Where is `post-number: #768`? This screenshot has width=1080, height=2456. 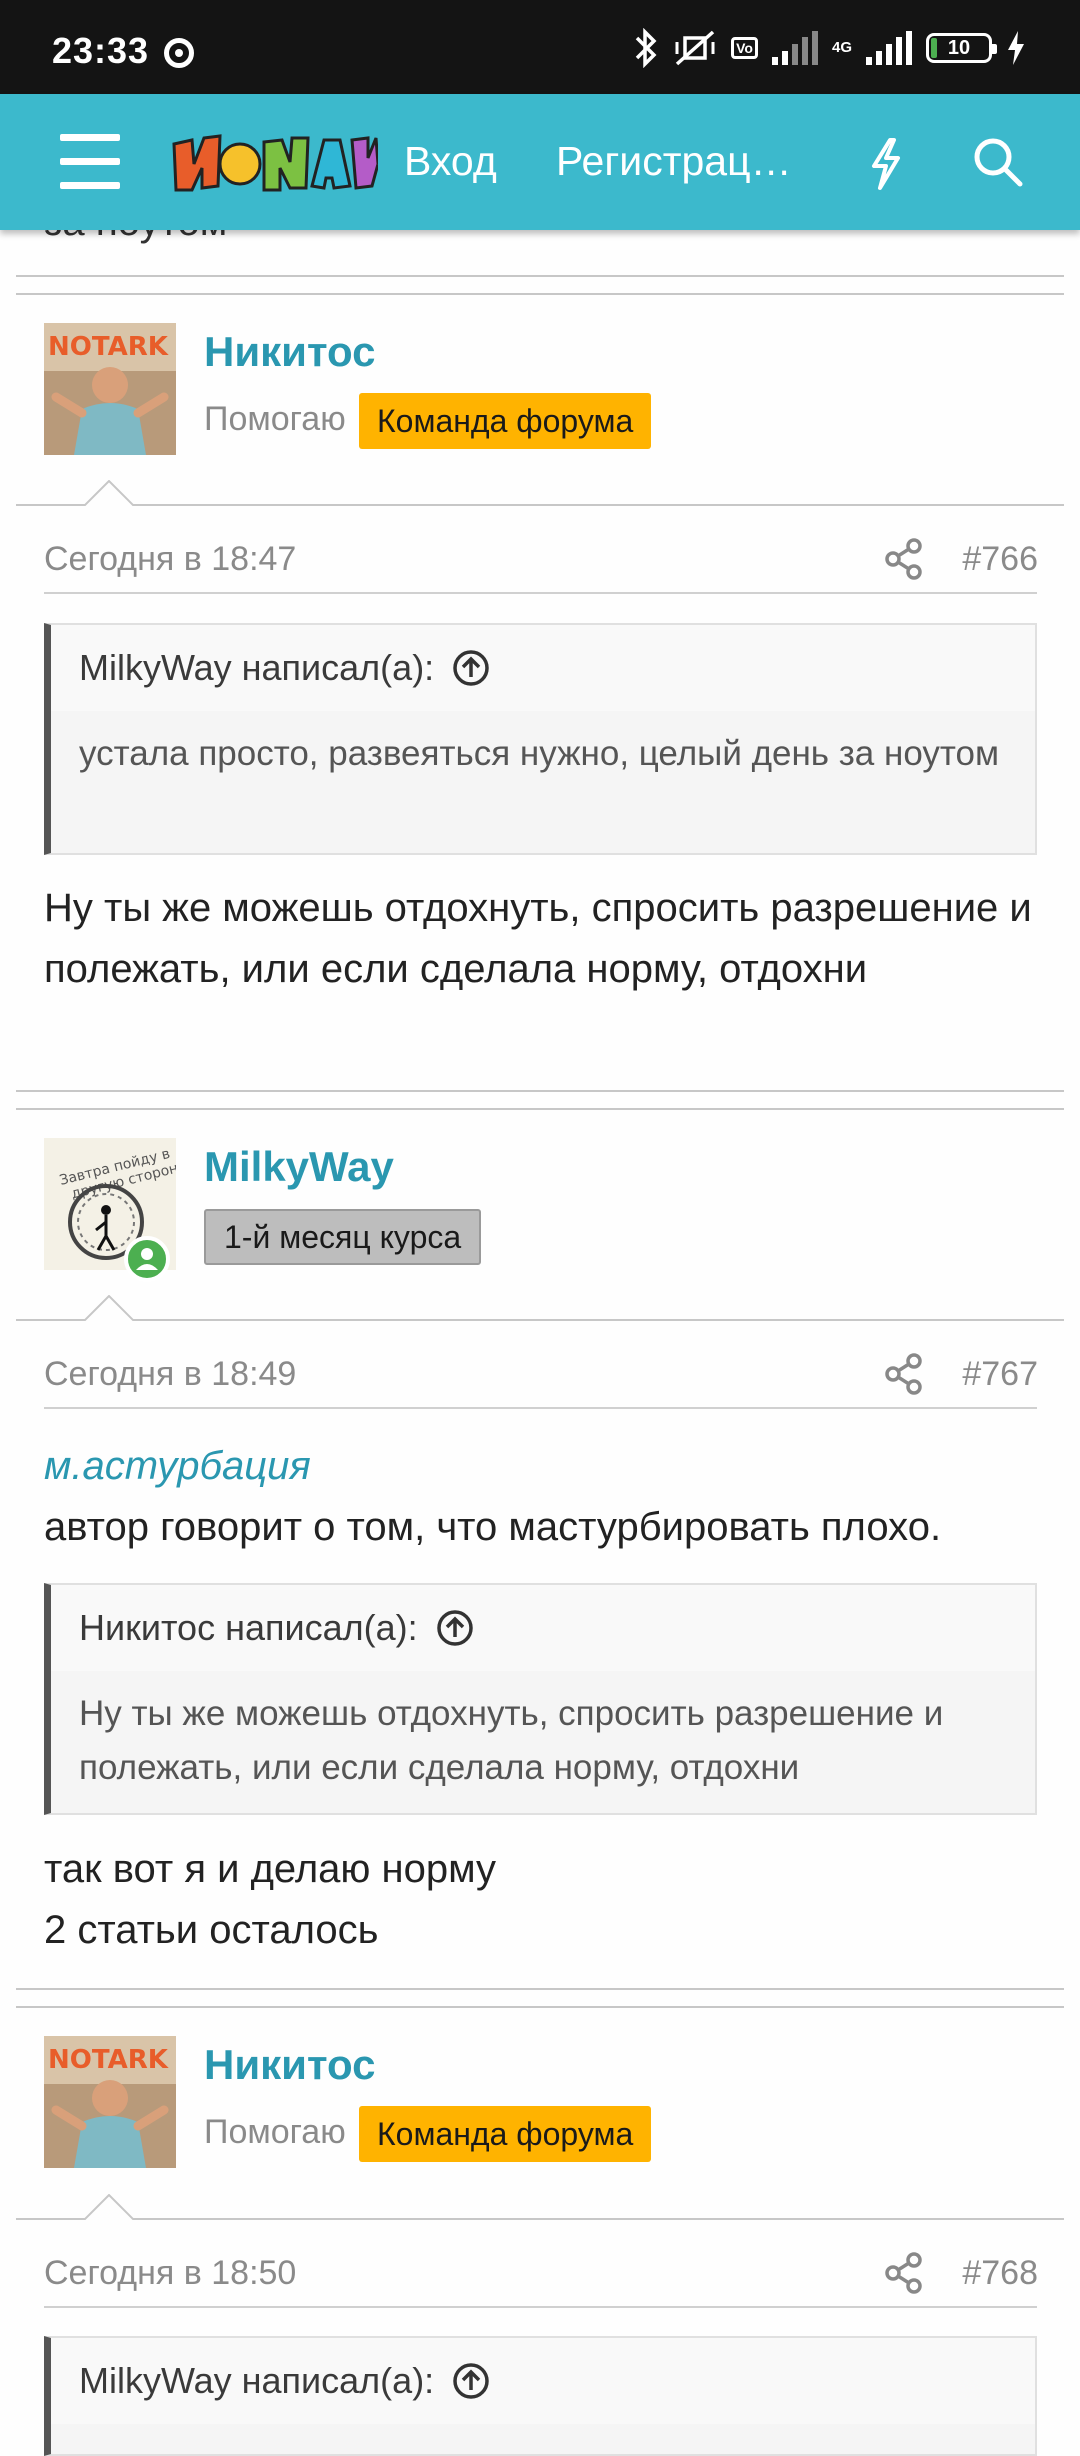
post-number: #768 is located at coordinates (1000, 2273).